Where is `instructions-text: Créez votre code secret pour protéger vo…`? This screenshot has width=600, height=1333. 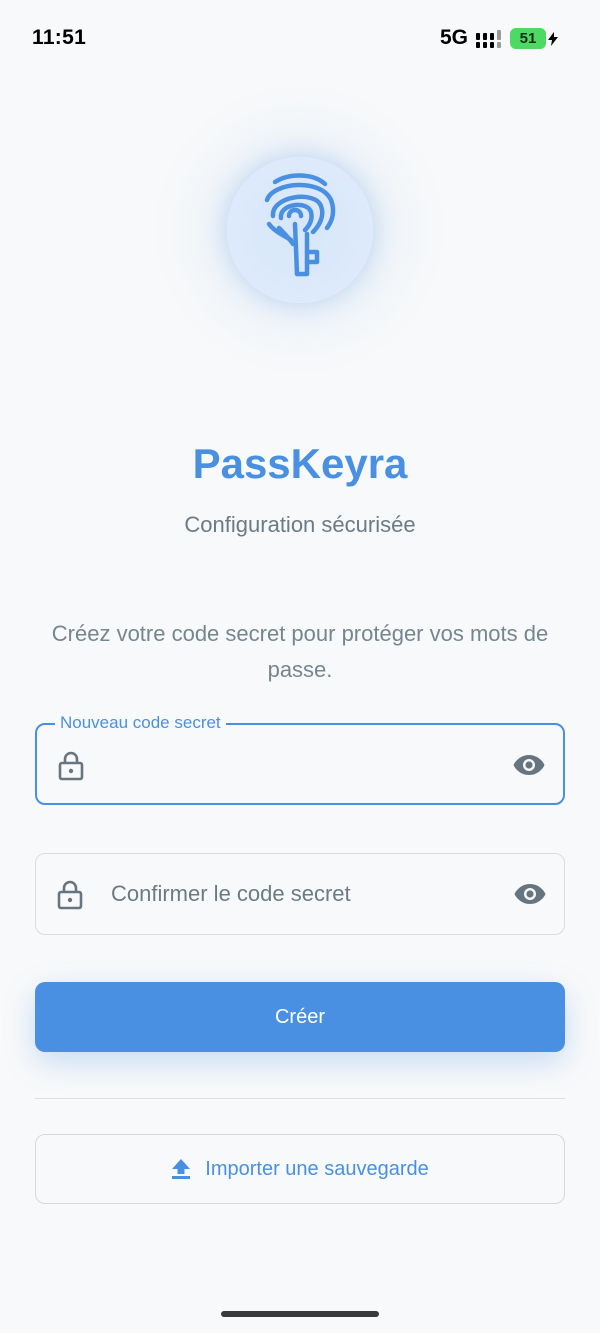
instructions-text: Créez votre code secret pour protéger vo… is located at coordinates (300, 651).